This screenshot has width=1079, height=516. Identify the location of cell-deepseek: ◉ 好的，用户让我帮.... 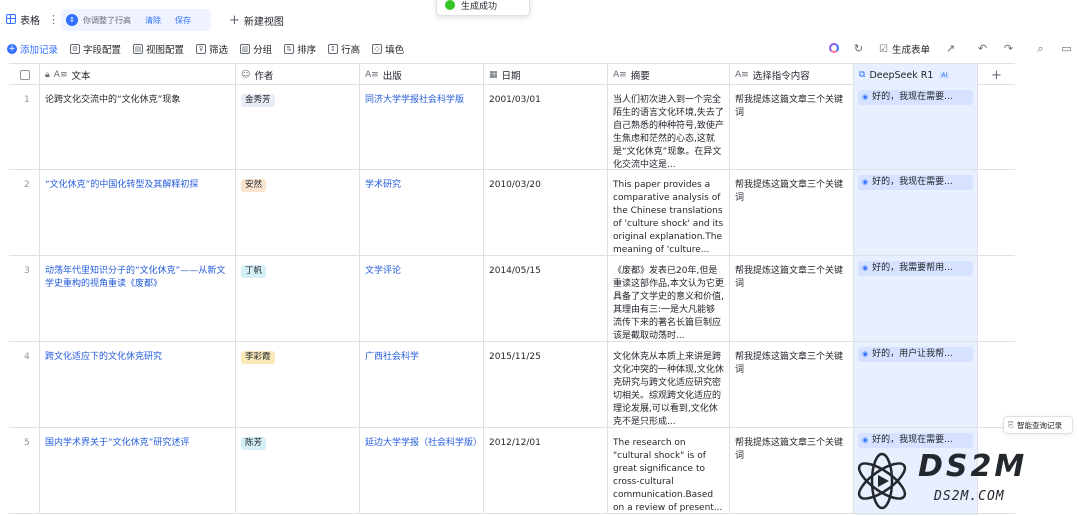
(916, 384).